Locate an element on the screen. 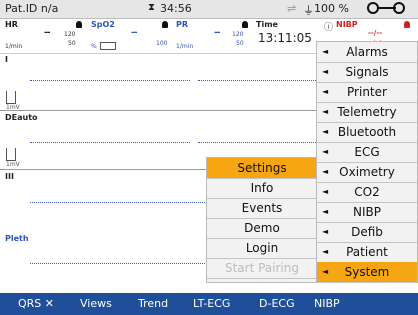 The image size is (418, 315). clock-value: 13:11:05 is located at coordinates (285, 38).